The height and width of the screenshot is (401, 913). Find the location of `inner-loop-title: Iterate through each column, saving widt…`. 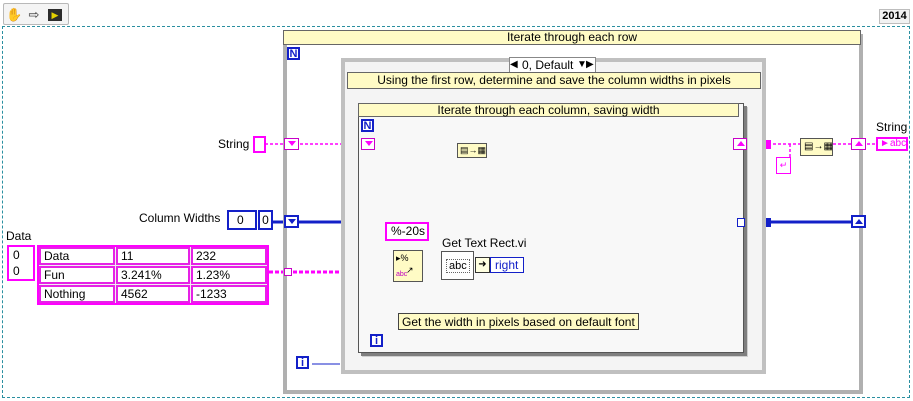

inner-loop-title: Iterate through each column, saving widt… is located at coordinates (548, 110).